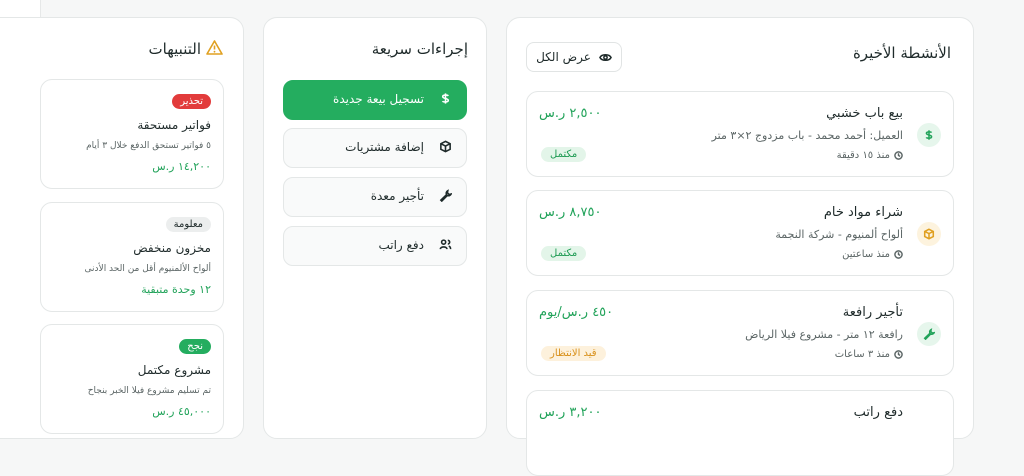  I want to click on status-badge: قيد الانتظار, so click(573, 353).